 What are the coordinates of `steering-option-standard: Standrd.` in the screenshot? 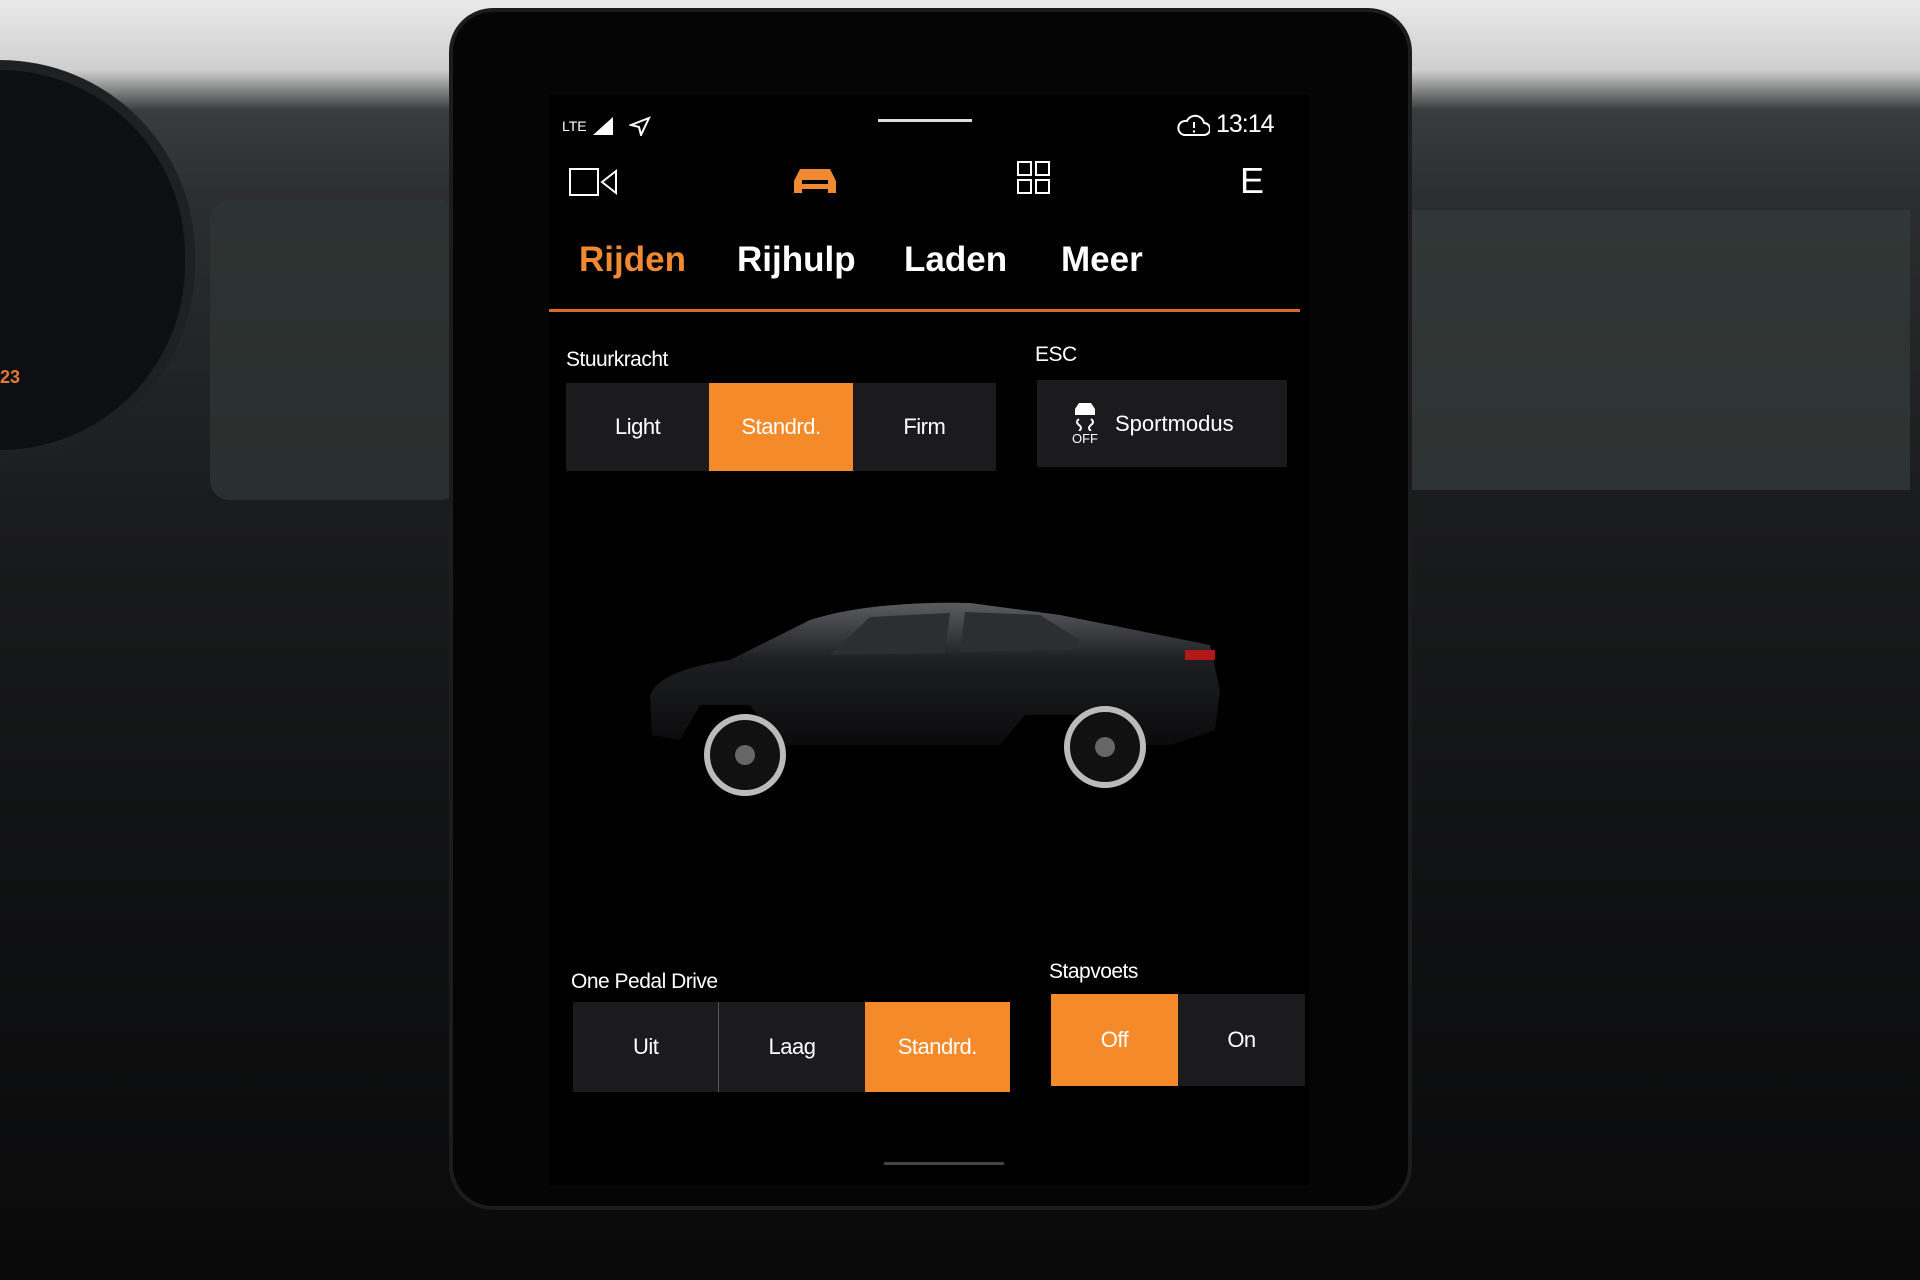 It's located at (781, 427).